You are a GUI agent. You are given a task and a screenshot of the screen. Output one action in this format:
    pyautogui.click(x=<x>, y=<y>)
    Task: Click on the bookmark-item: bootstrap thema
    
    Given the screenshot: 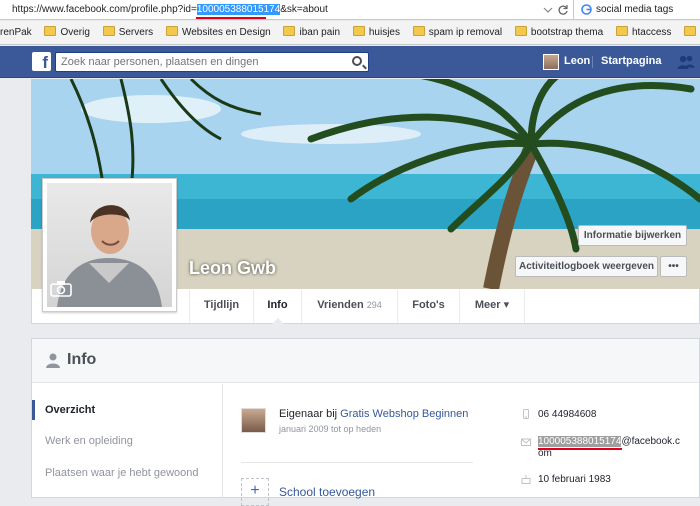 What is the action you would take?
    pyautogui.click(x=558, y=32)
    